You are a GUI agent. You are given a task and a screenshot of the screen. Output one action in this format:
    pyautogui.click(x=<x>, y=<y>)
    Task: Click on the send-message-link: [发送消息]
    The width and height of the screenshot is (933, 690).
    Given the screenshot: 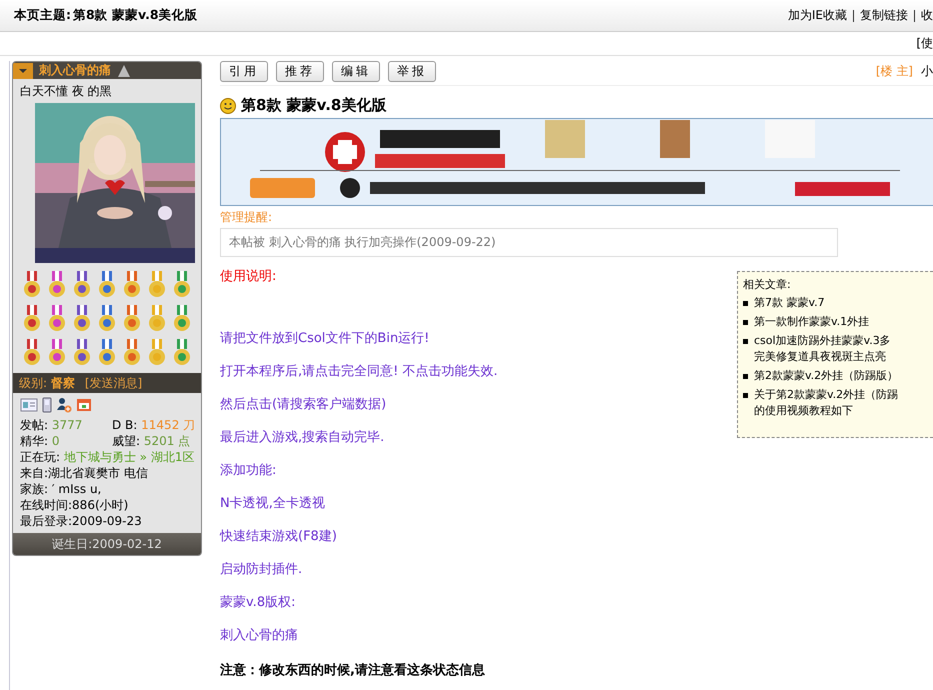 What is the action you would take?
    pyautogui.click(x=113, y=383)
    